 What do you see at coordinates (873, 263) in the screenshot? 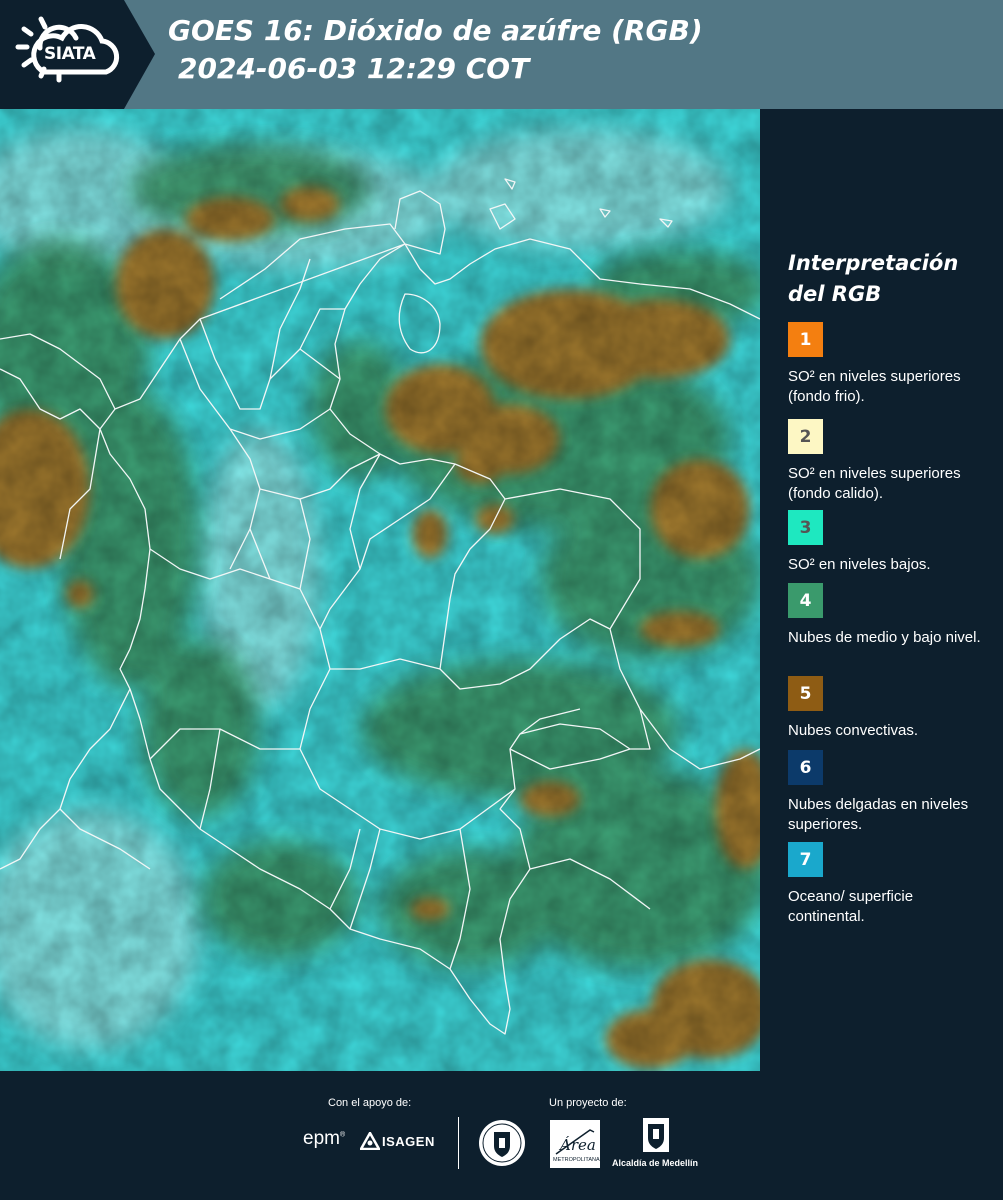
I see `legend-title-line-1: Interpretación` at bounding box center [873, 263].